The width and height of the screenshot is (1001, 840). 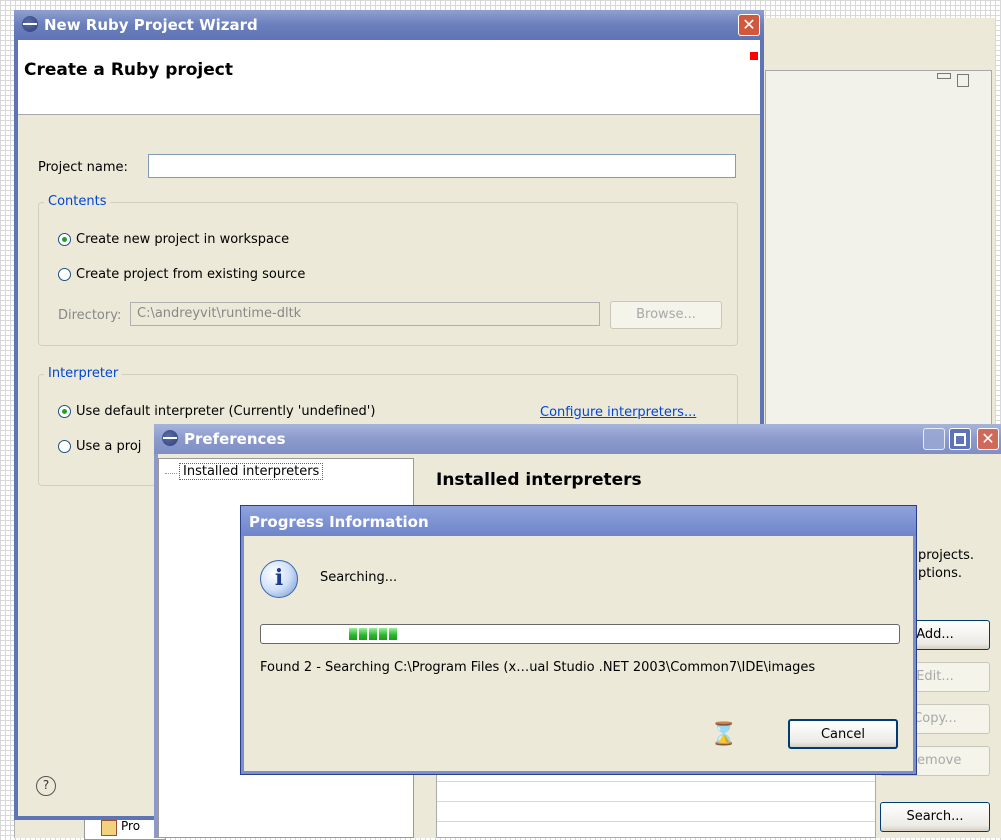 What do you see at coordinates (539, 480) in the screenshot?
I see `preferences-page-title: Installed interpreters` at bounding box center [539, 480].